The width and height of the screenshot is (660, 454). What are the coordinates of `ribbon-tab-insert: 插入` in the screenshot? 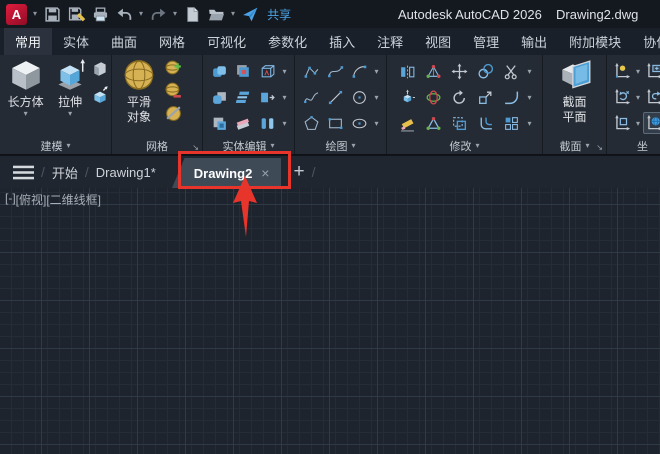 It's located at (342, 41).